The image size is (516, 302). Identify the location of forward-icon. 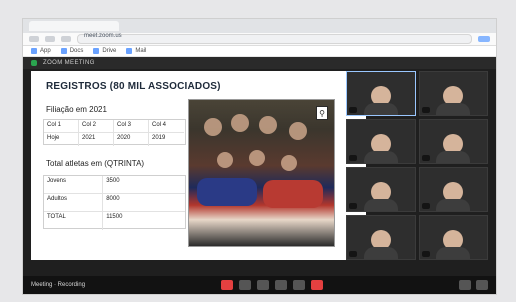
(50, 39).